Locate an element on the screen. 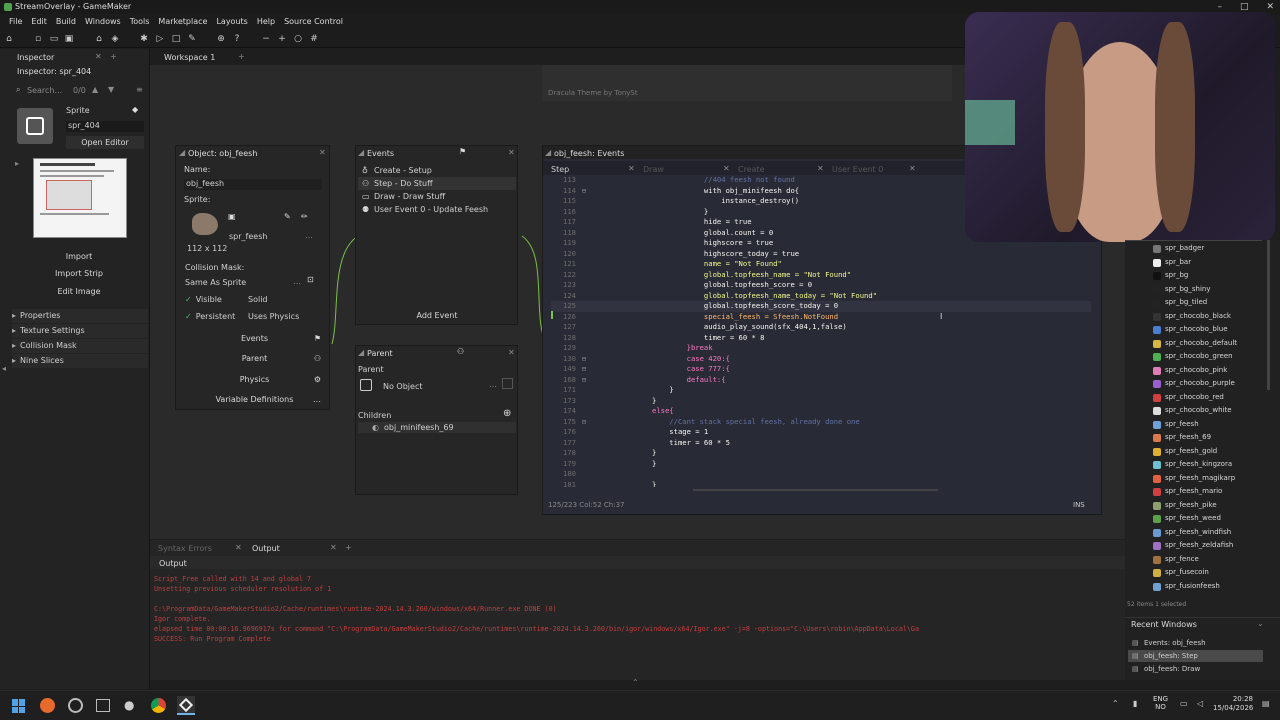 Image resolution: width=1280 pixels, height=720 pixels. menu-tools: Tools is located at coordinates (140, 21).